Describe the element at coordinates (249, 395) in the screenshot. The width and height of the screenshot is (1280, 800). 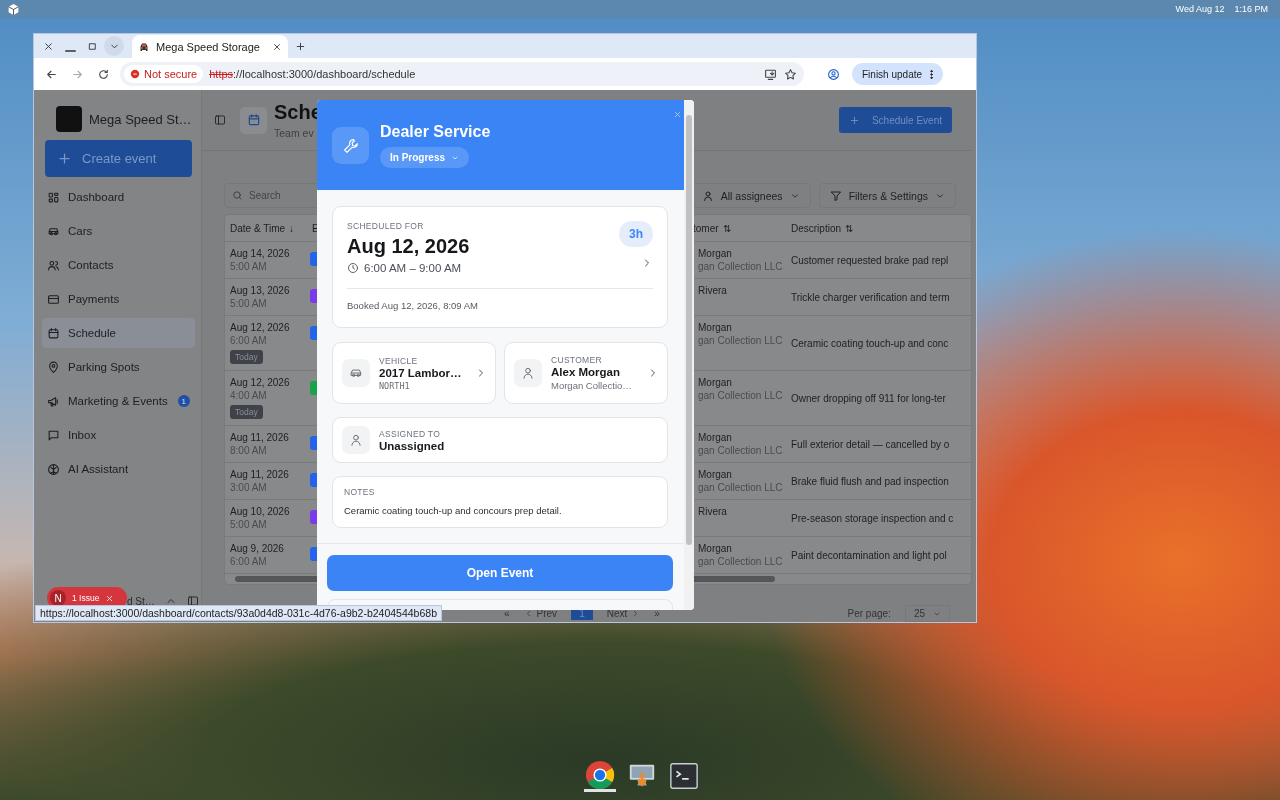
I see `time-text: 4:00 AM` at that location.